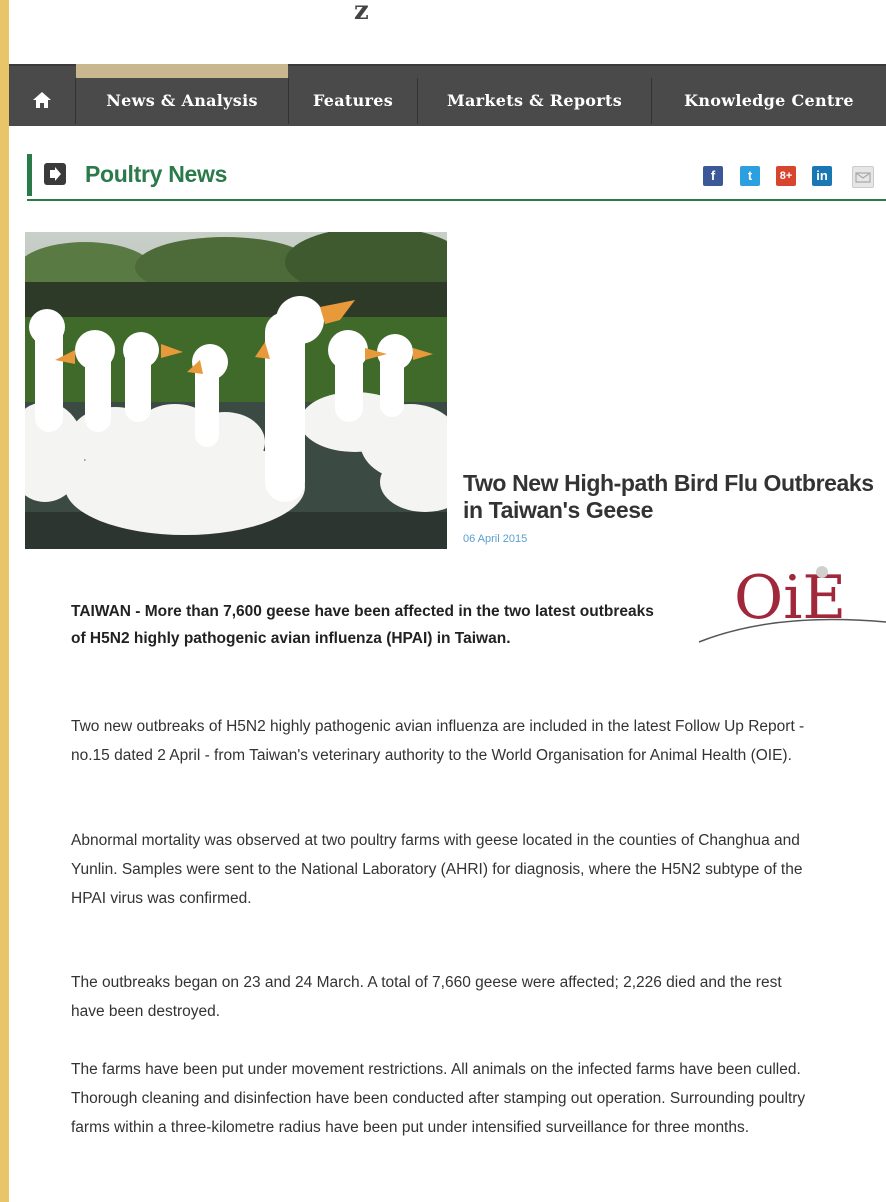 The image size is (886, 1202). Describe the element at coordinates (29, 175) in the screenshot. I see `section-accent-bar` at that location.